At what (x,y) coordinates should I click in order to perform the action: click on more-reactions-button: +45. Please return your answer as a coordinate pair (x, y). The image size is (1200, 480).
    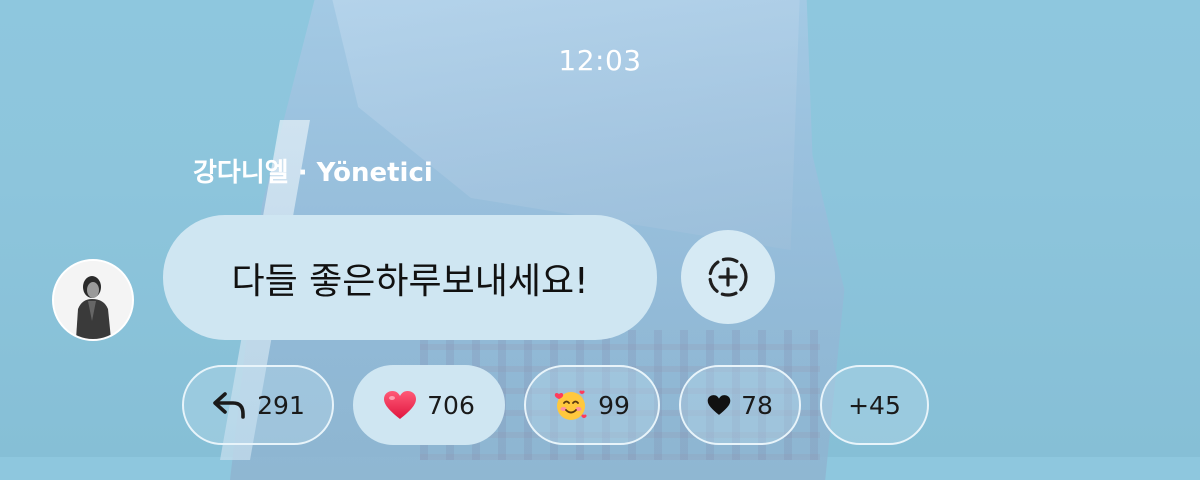
    Looking at the image, I should click on (874, 405).